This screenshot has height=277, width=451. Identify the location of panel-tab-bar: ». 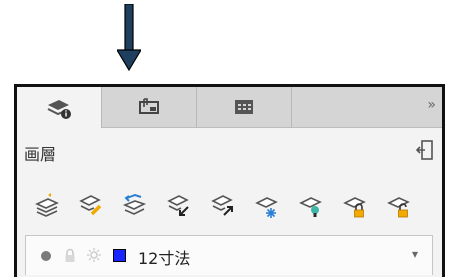
(229, 107).